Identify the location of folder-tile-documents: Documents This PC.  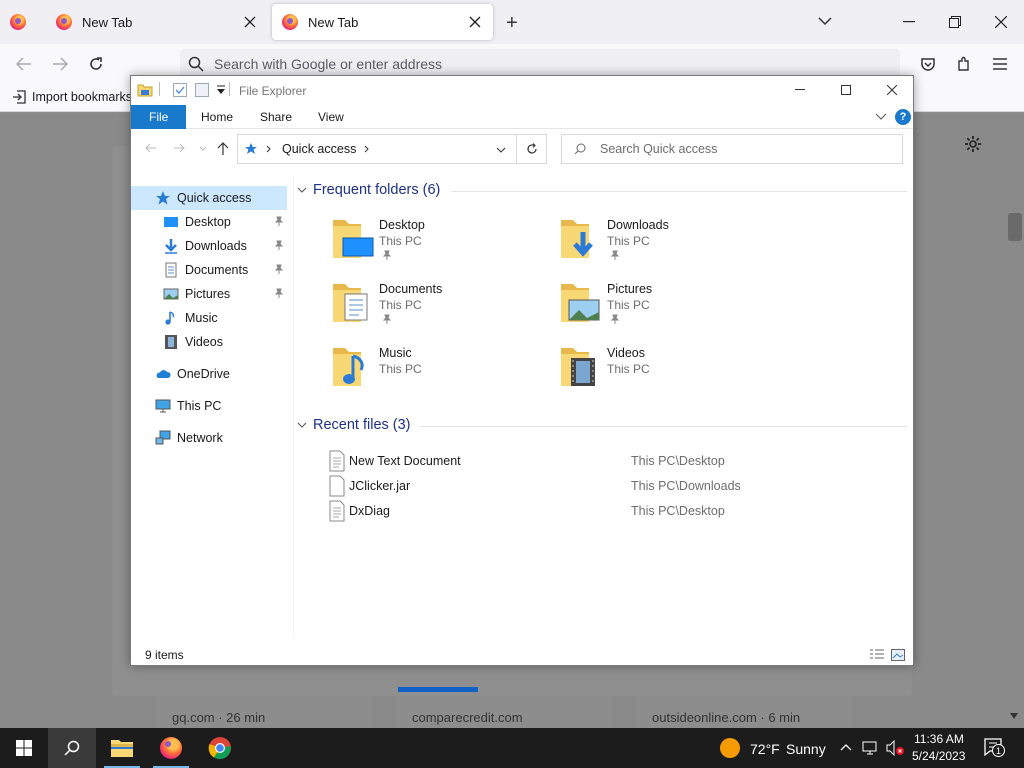
(441, 308).